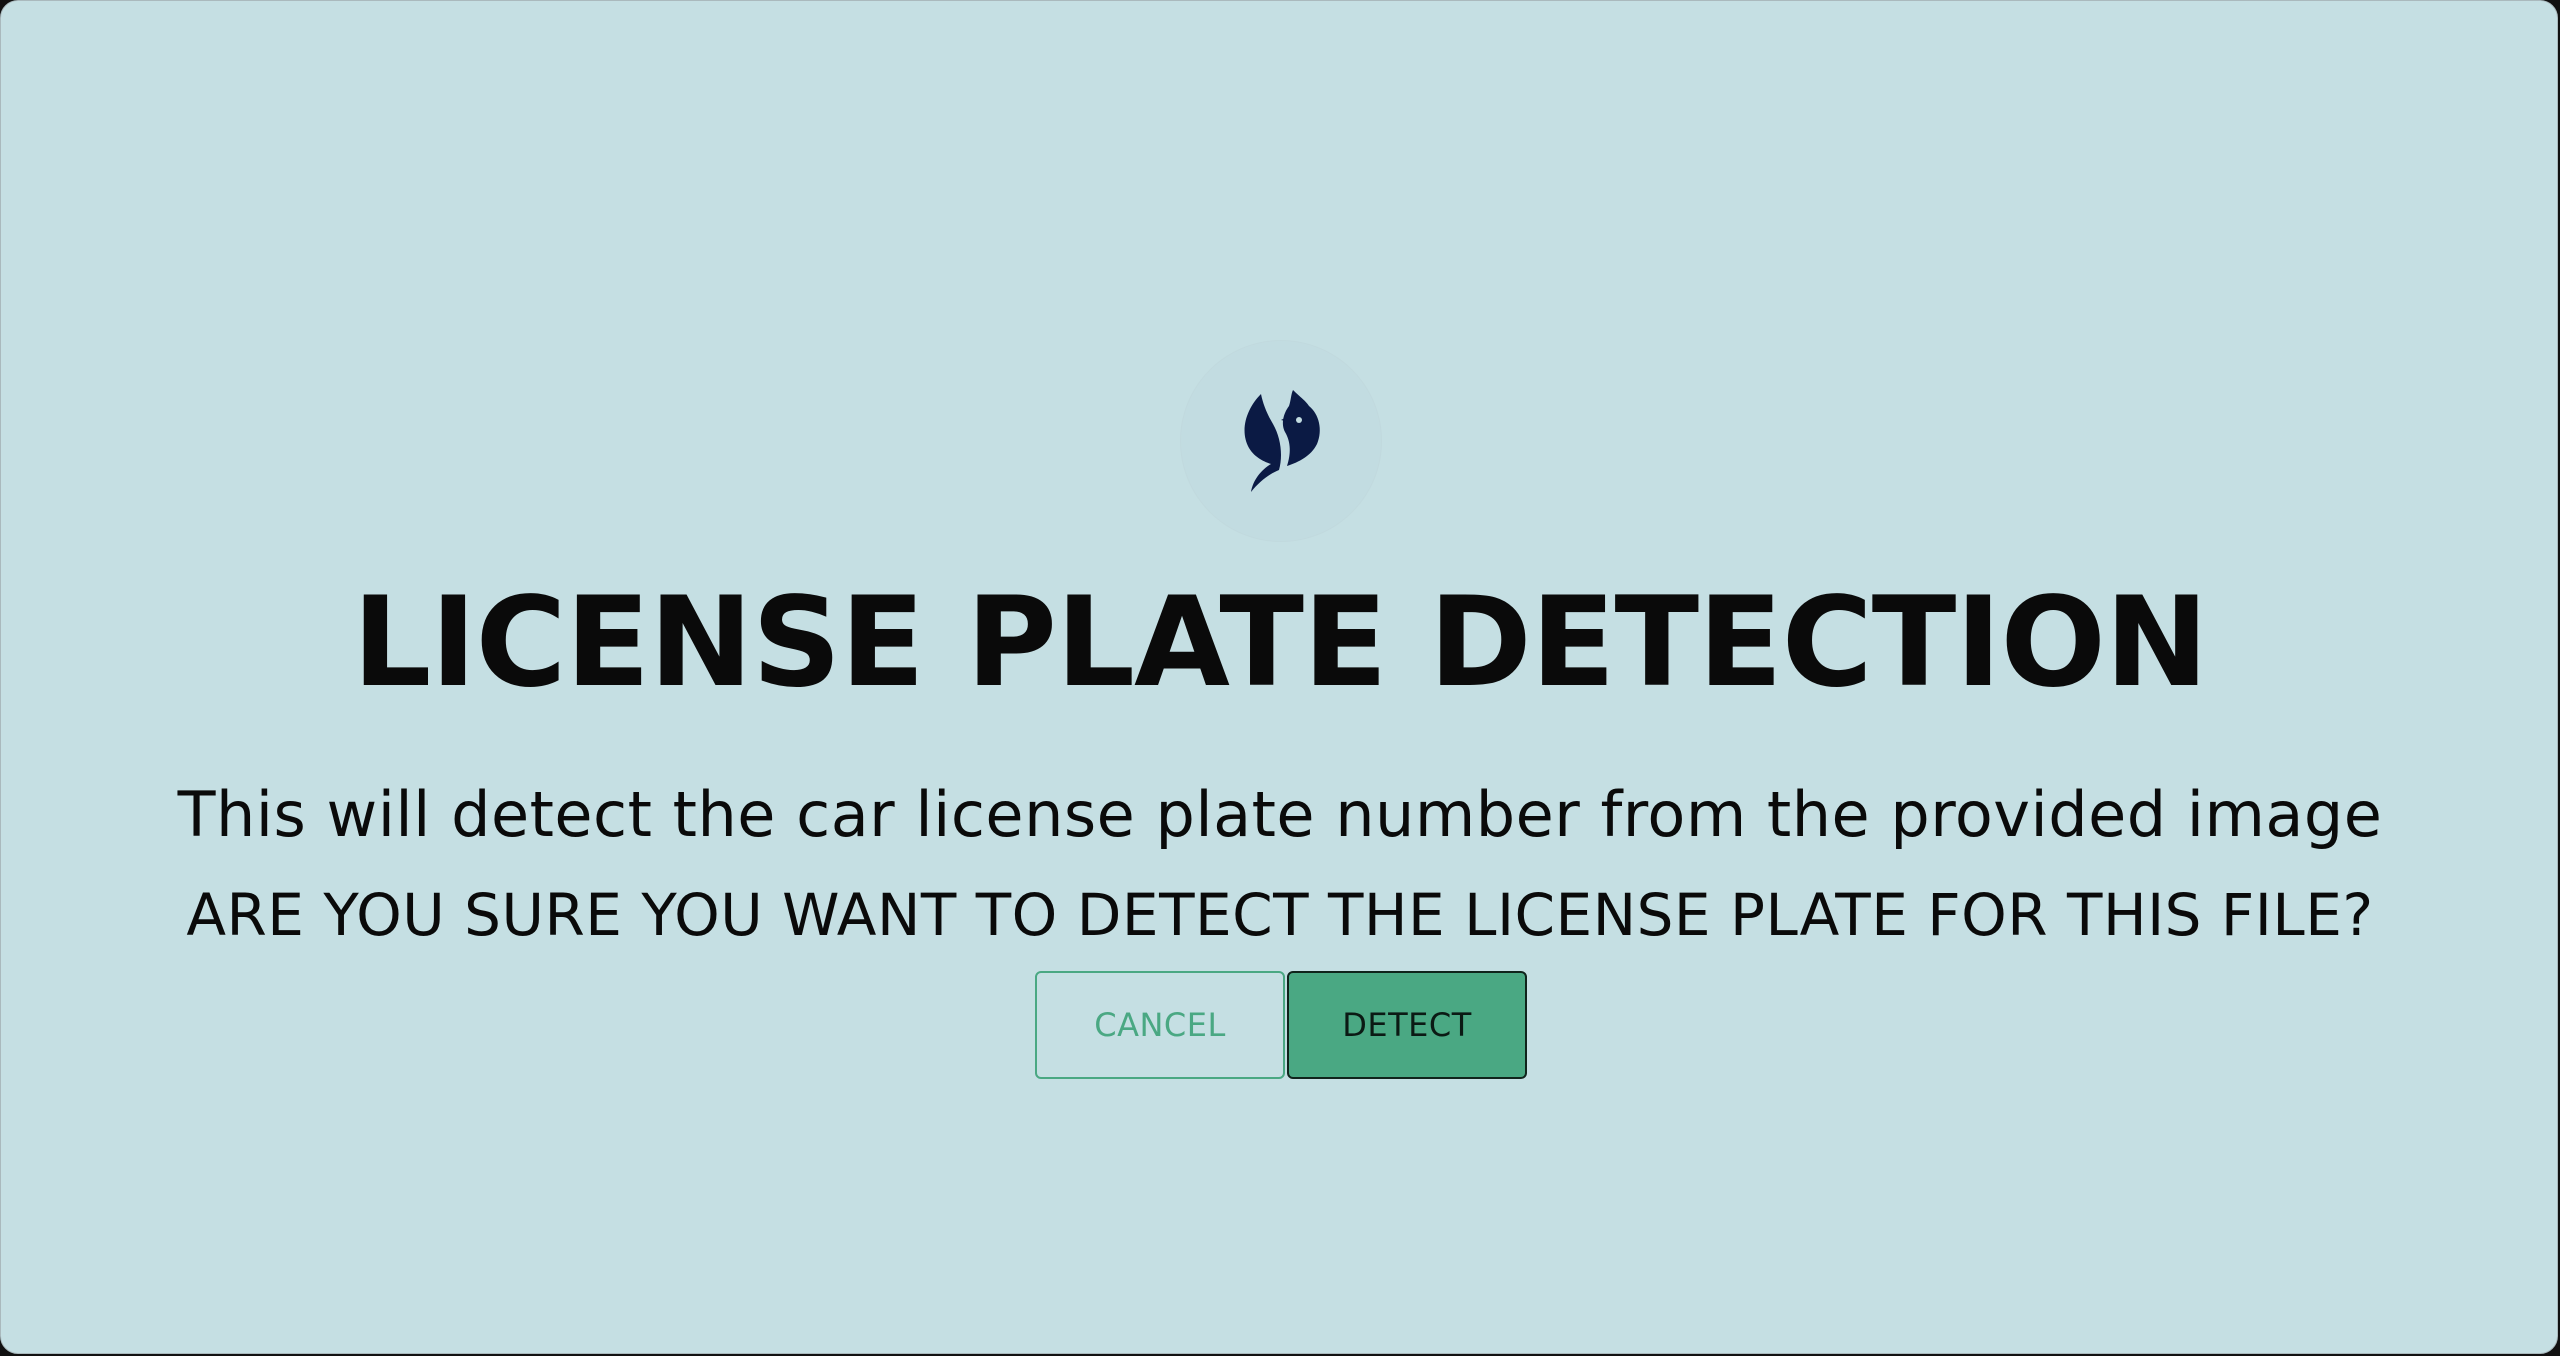  What do you see at coordinates (1160, 1025) in the screenshot?
I see `cancel-button: CANCEL` at bounding box center [1160, 1025].